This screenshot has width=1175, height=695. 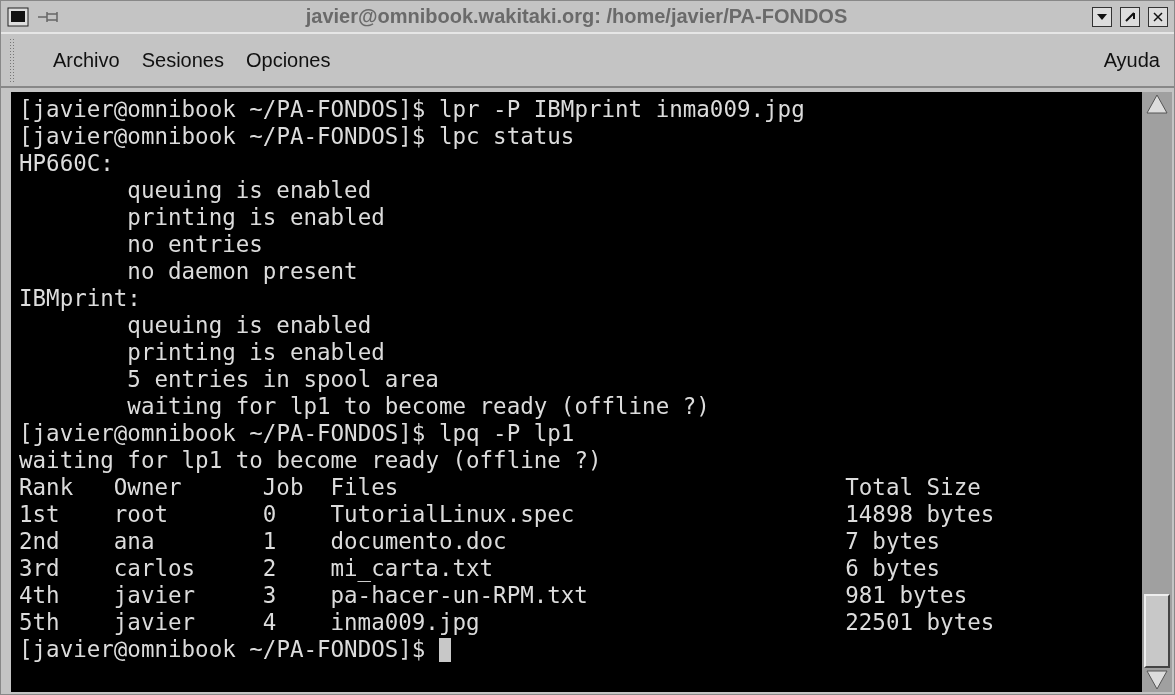 What do you see at coordinates (80, 298) in the screenshot?
I see `terminal-line: IBMprint:` at bounding box center [80, 298].